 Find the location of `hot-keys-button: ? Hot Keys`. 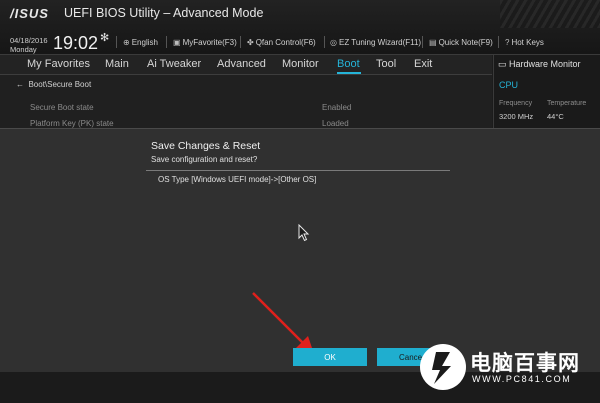

hot-keys-button: ? Hot Keys is located at coordinates (524, 42).